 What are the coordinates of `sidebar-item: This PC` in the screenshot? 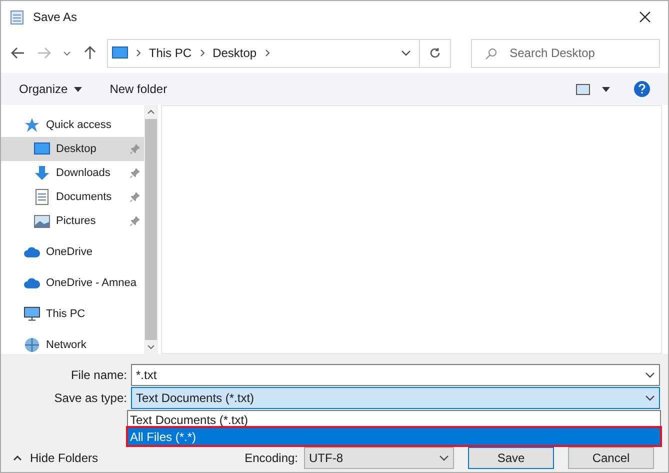 It's located at (72, 314).